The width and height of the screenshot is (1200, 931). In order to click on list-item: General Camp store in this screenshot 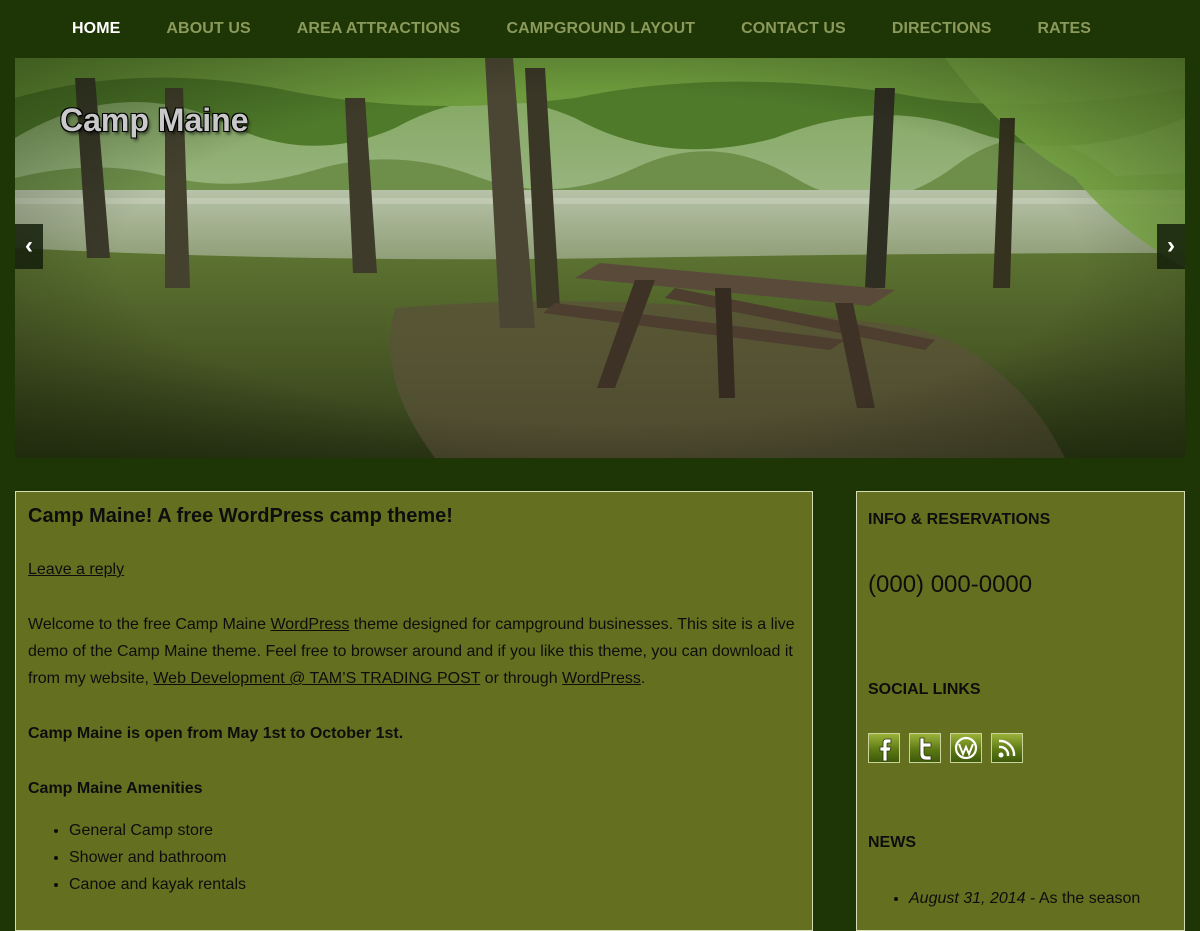, I will do `click(434, 830)`.